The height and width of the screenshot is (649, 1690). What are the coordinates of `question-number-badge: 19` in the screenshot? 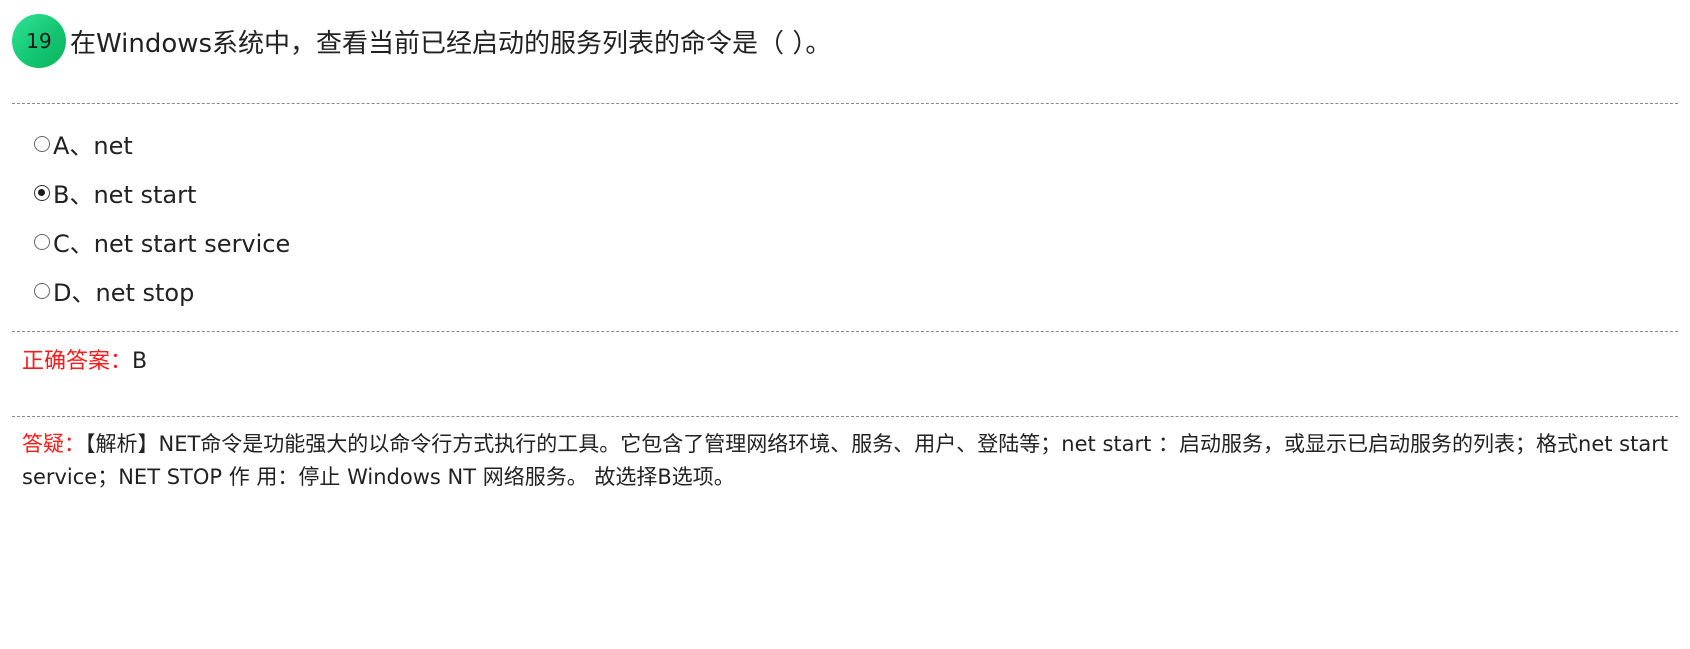 It's located at (39, 41).